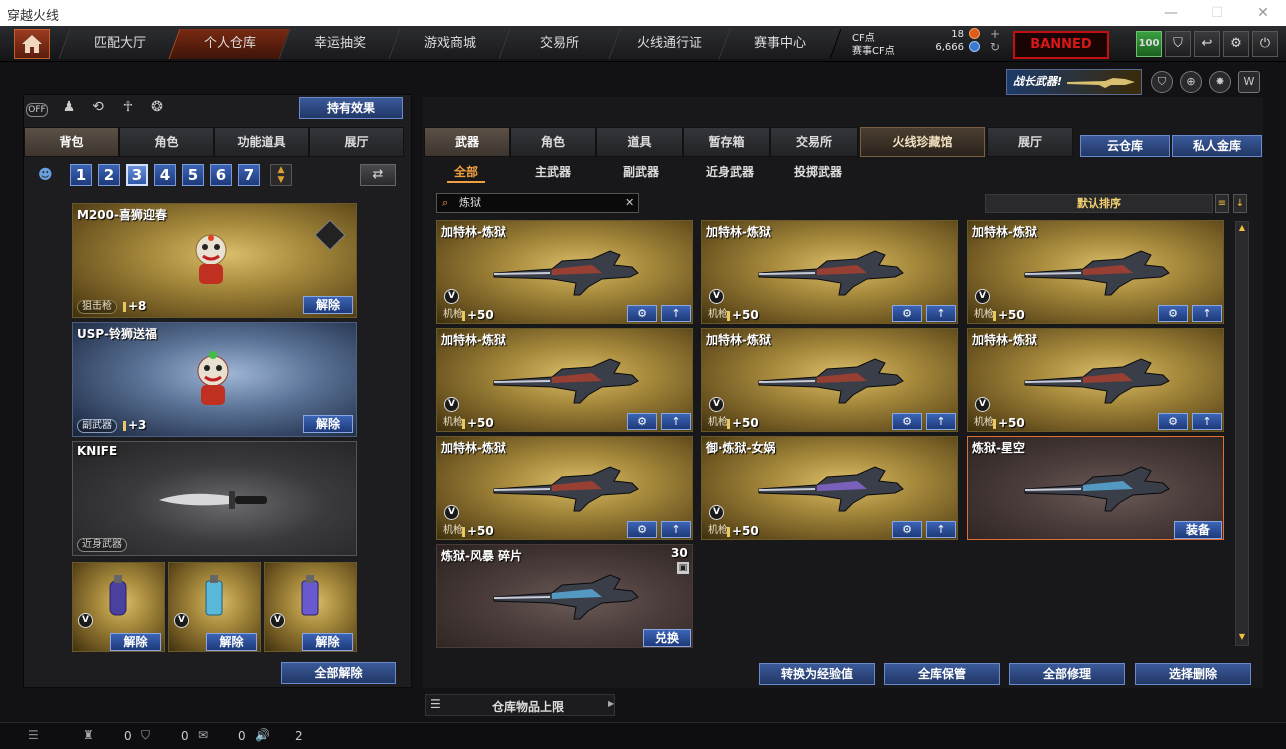 This screenshot has width=1286, height=749. I want to click on clear-search-icon: ✕, so click(629, 203).